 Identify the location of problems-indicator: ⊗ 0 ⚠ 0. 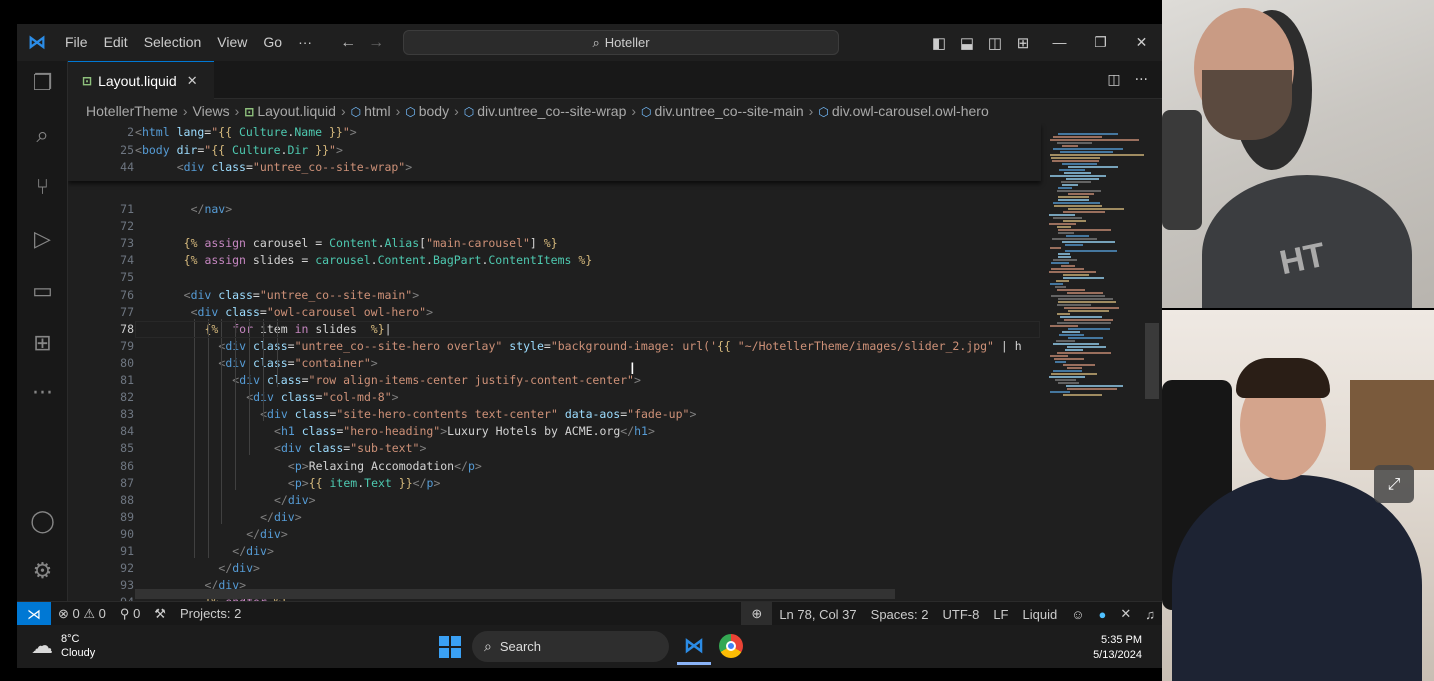
(82, 614).